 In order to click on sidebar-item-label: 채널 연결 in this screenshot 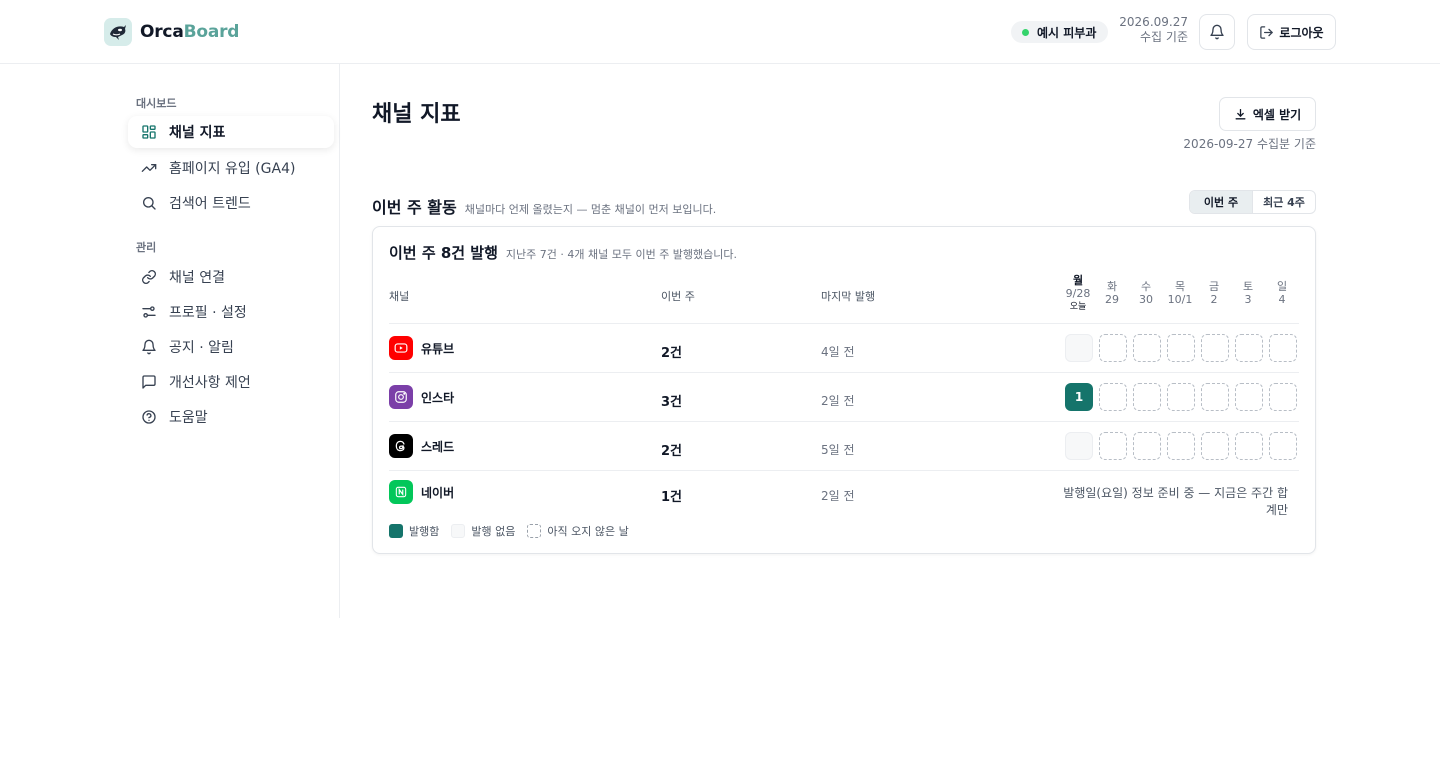, I will do `click(197, 278)`.